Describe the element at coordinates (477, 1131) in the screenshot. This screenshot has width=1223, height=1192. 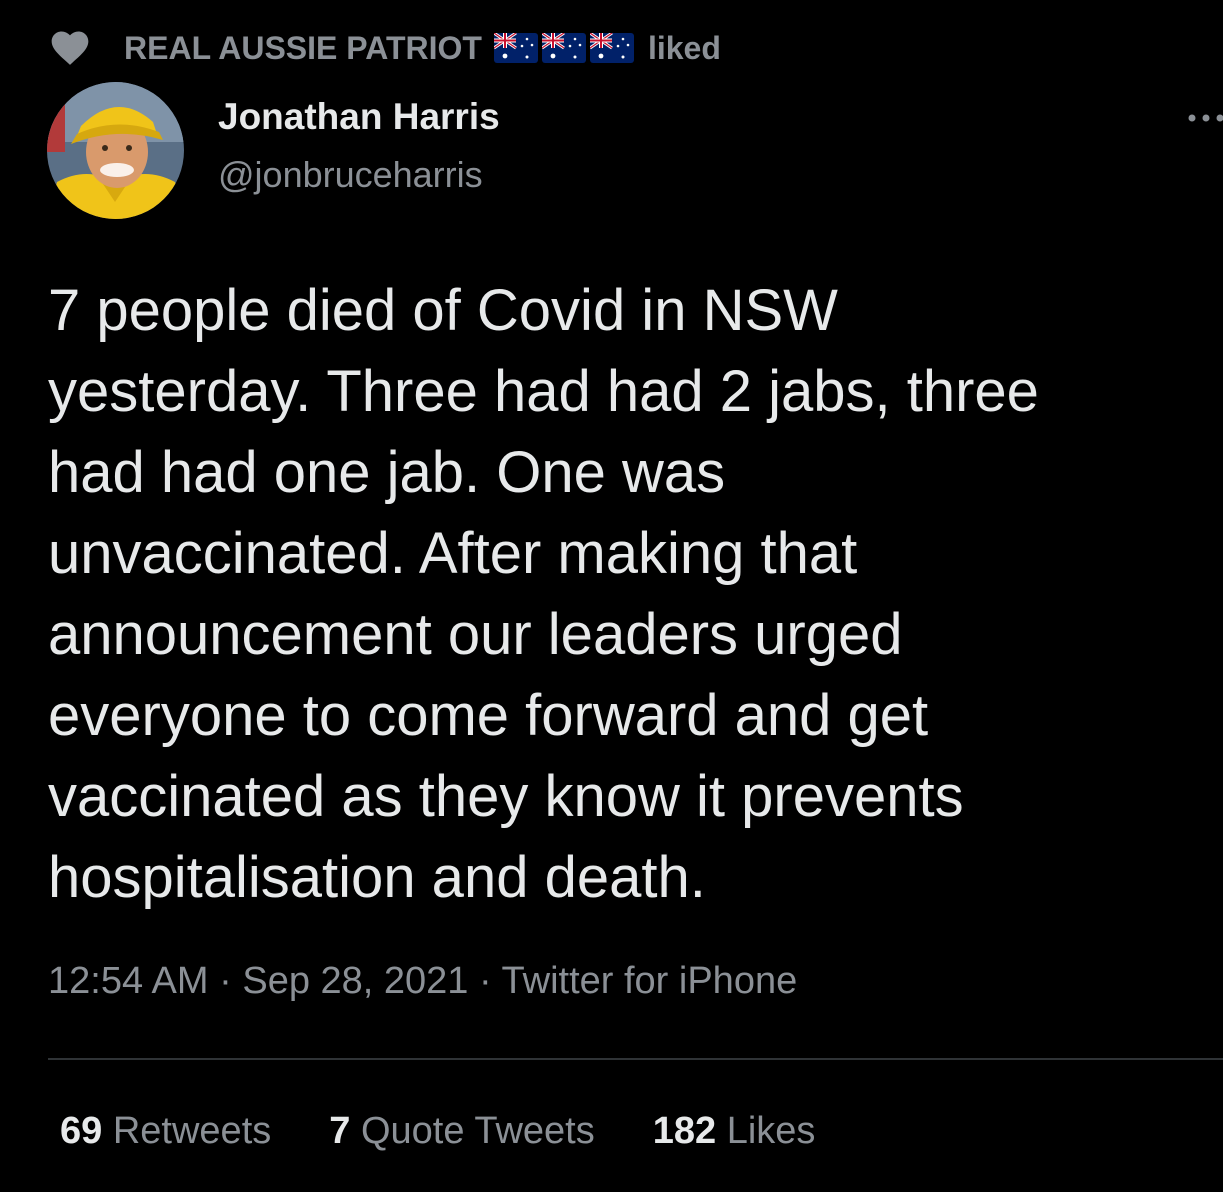
I see `quote-tweets-label: Quote Tweets` at that location.